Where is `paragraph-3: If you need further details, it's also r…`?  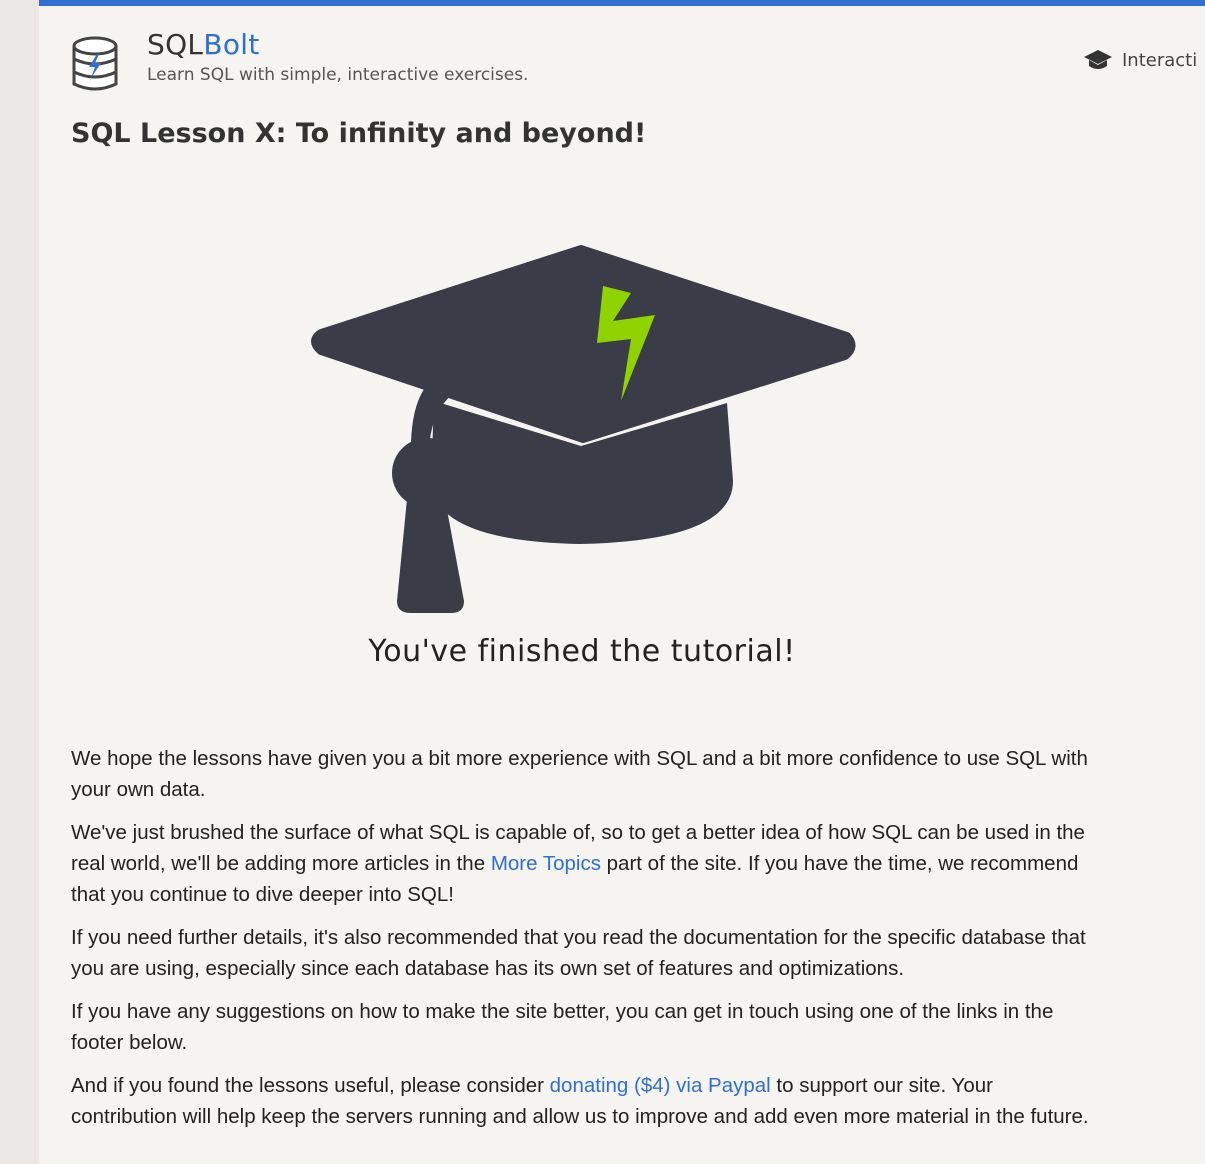 paragraph-3: If you need further details, it's also r… is located at coordinates (578, 953).